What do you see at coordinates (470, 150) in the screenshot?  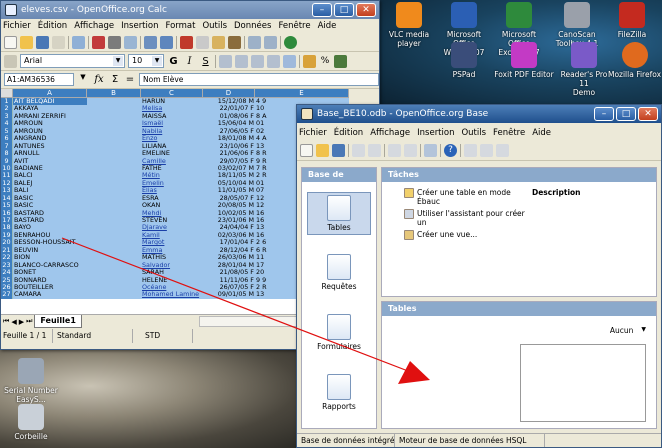 I see `open-object-icon` at bounding box center [470, 150].